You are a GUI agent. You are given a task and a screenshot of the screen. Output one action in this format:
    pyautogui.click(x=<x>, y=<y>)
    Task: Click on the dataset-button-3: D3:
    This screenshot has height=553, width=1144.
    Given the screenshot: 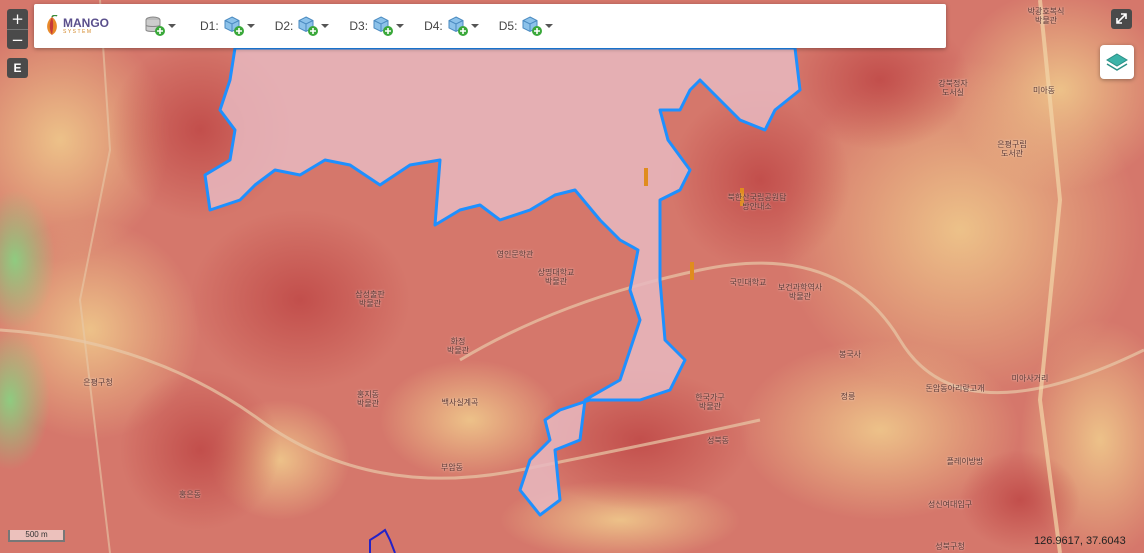 What is the action you would take?
    pyautogui.click(x=377, y=26)
    